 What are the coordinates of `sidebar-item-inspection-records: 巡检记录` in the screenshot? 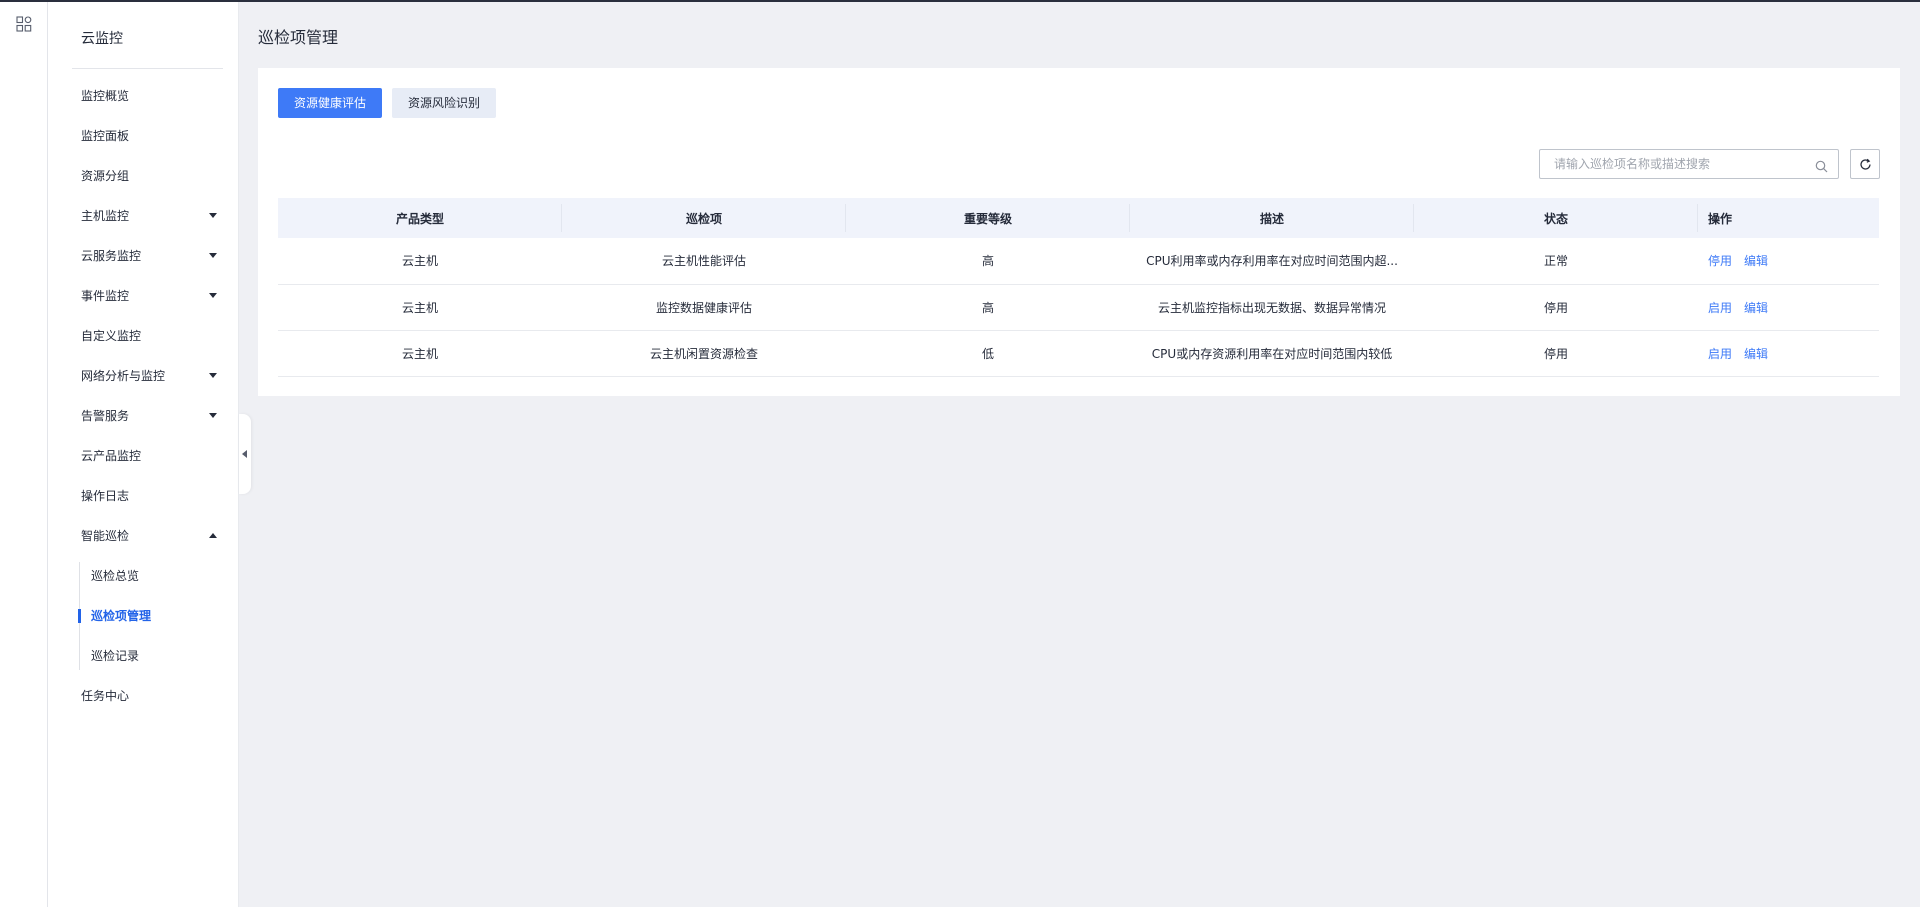 It's located at (143, 656).